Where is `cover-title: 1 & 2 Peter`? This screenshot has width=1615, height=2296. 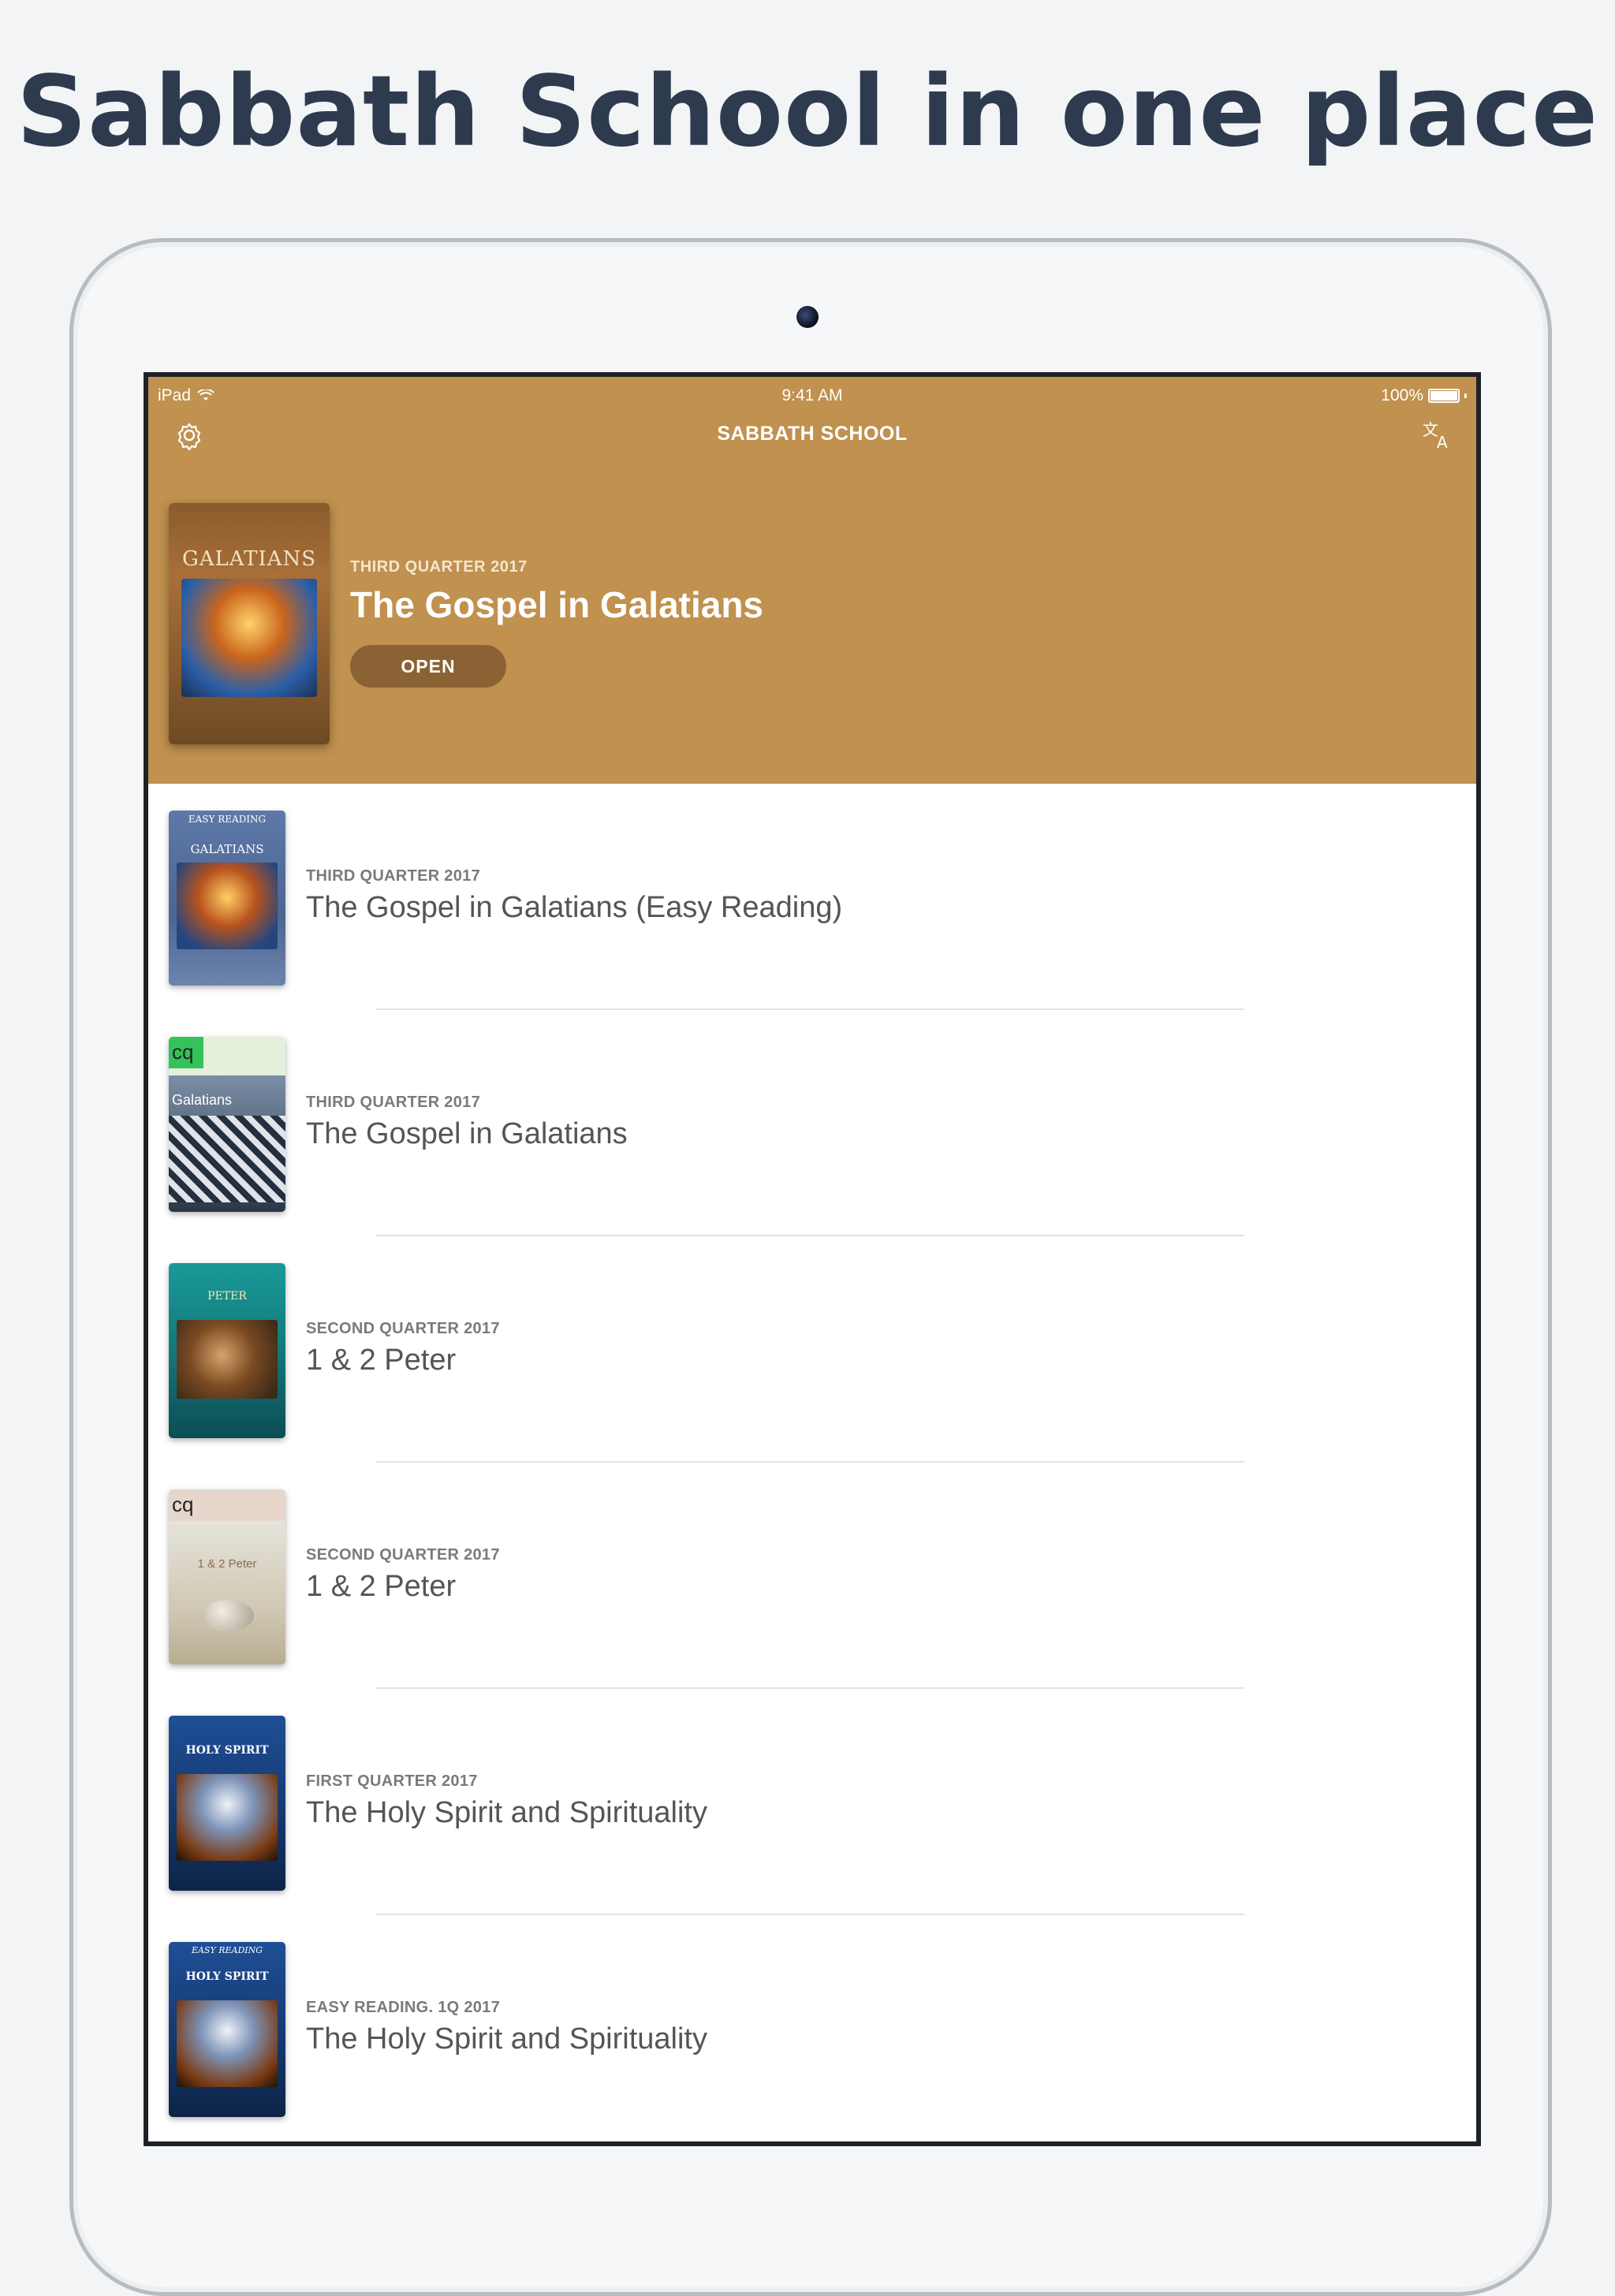
cover-title: 1 & 2 Peter is located at coordinates (227, 1564).